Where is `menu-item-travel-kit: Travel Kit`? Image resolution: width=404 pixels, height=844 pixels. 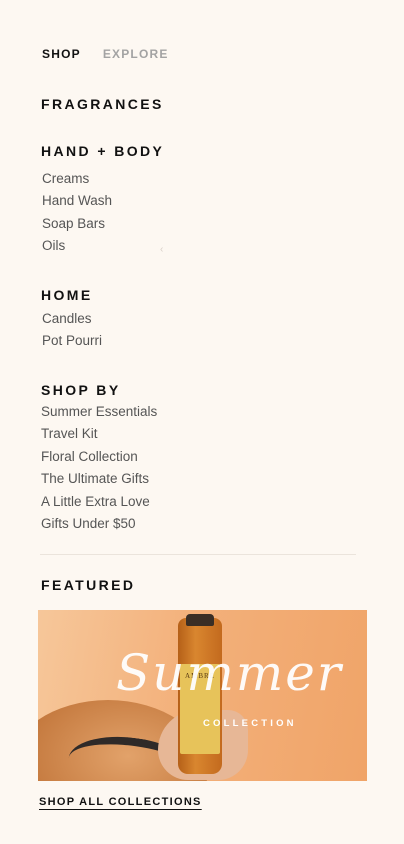 menu-item-travel-kit: Travel Kit is located at coordinates (99, 434).